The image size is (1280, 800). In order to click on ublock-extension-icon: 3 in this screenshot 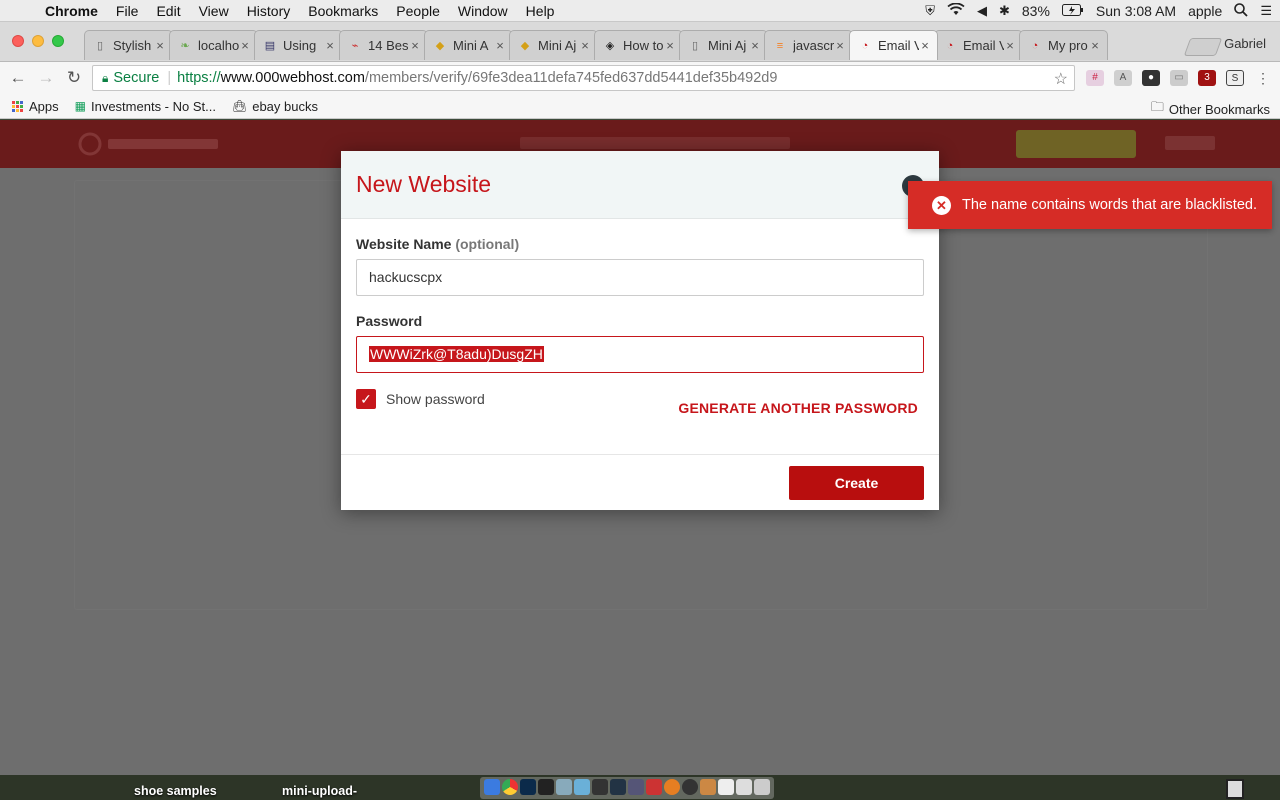, I will do `click(1207, 78)`.